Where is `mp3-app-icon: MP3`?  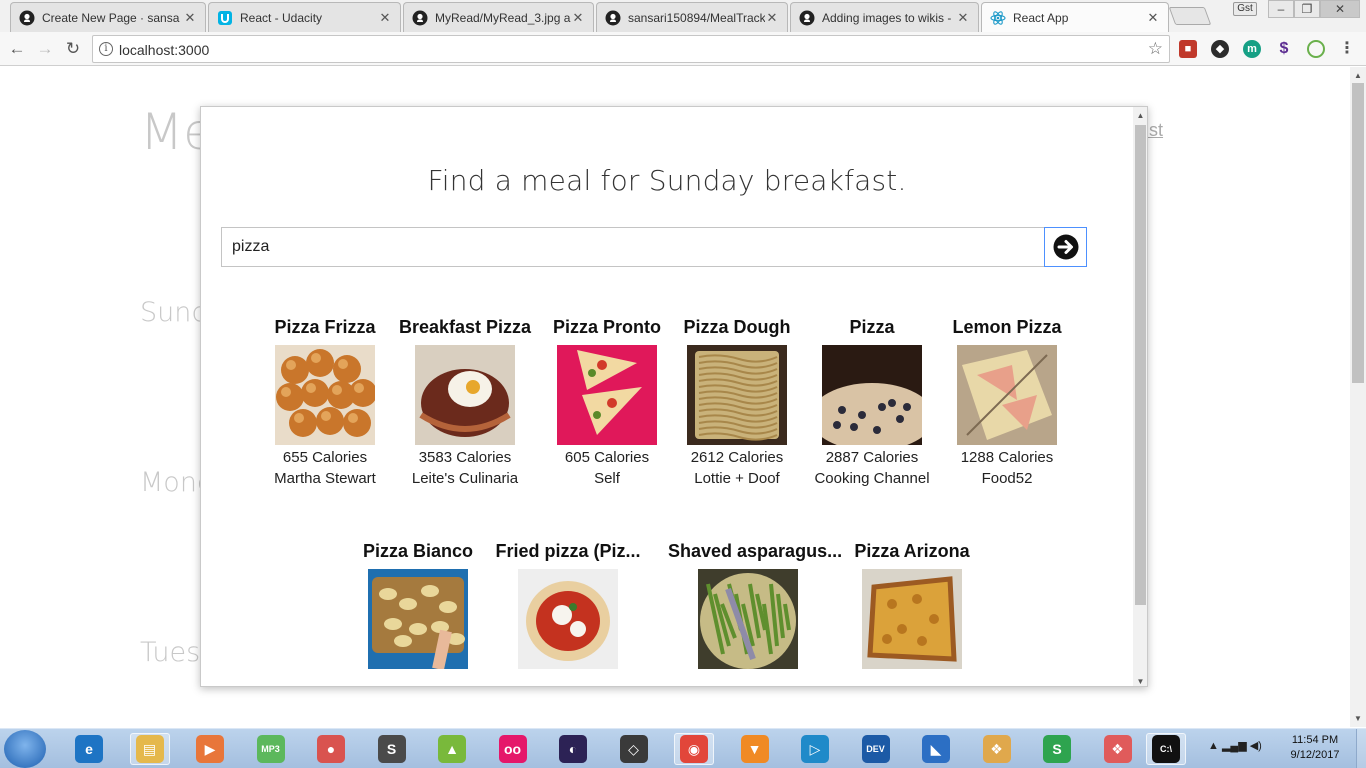
mp3-app-icon: MP3 is located at coordinates (271, 749).